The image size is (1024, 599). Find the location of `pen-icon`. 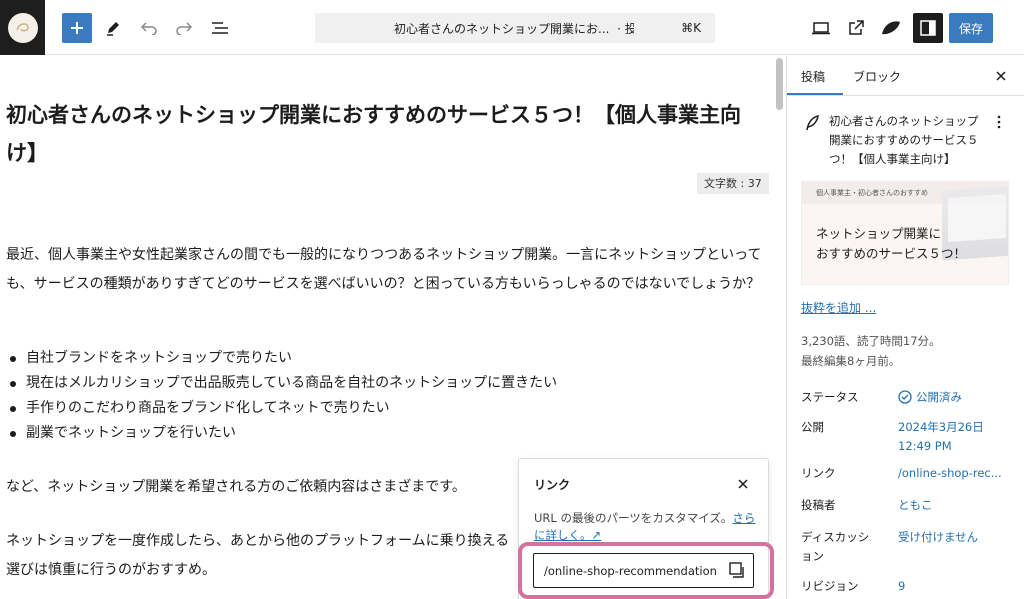

pen-icon is located at coordinates (113, 29).